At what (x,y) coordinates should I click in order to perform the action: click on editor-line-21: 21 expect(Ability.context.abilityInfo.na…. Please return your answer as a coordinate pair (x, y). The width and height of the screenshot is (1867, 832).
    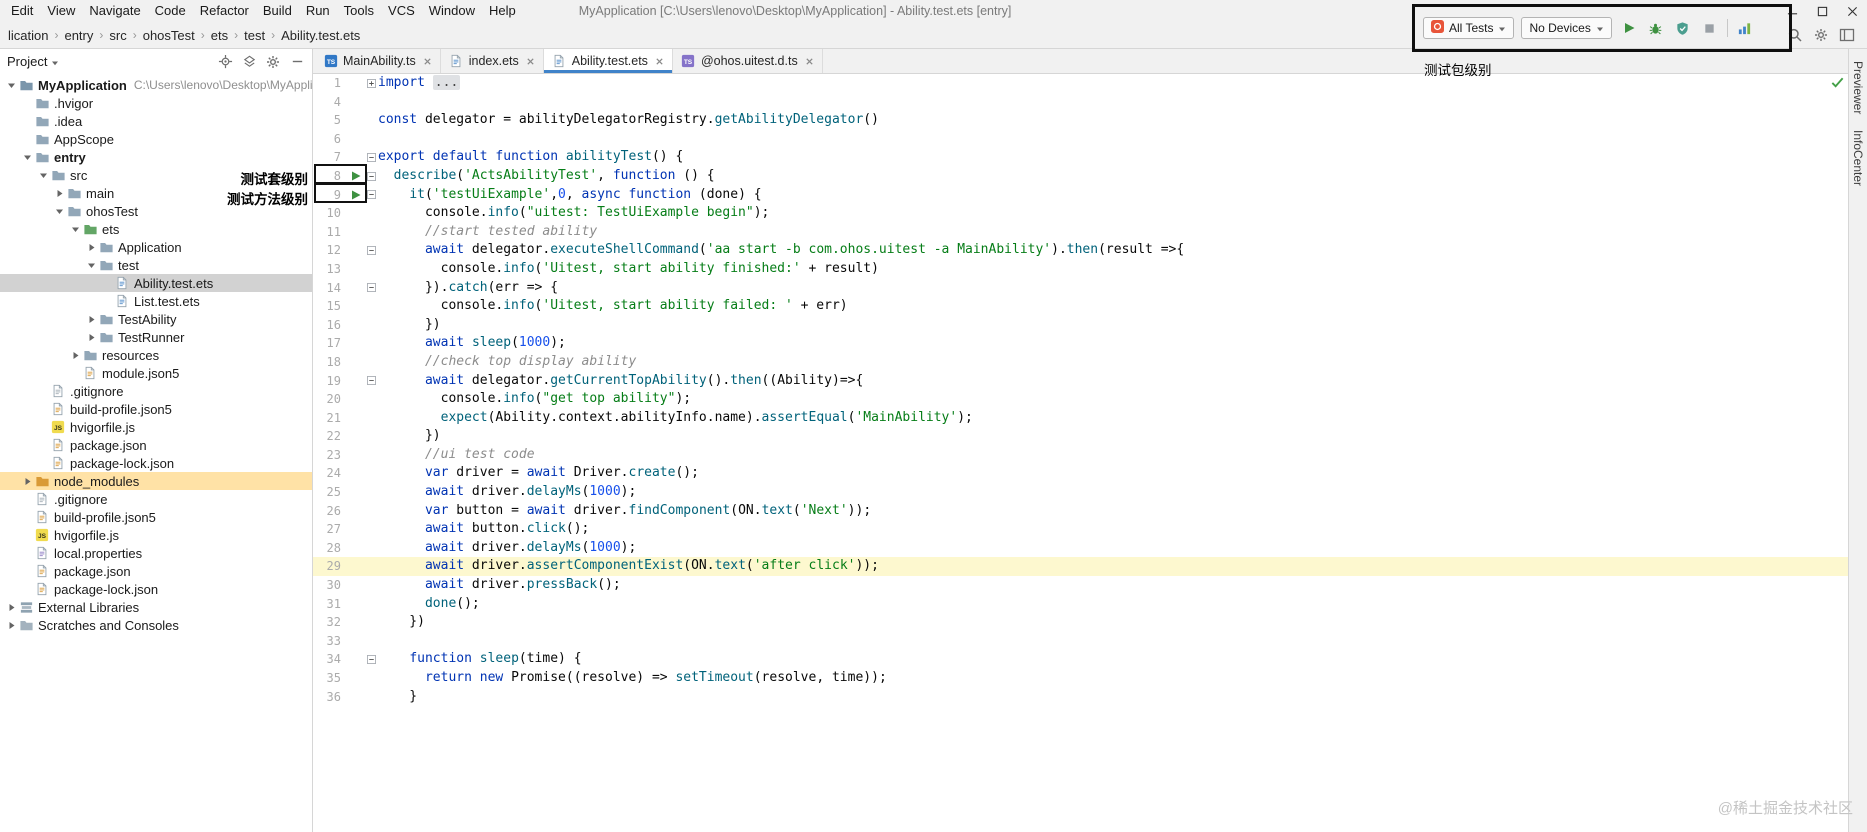
    Looking at the image, I should click on (1080, 418).